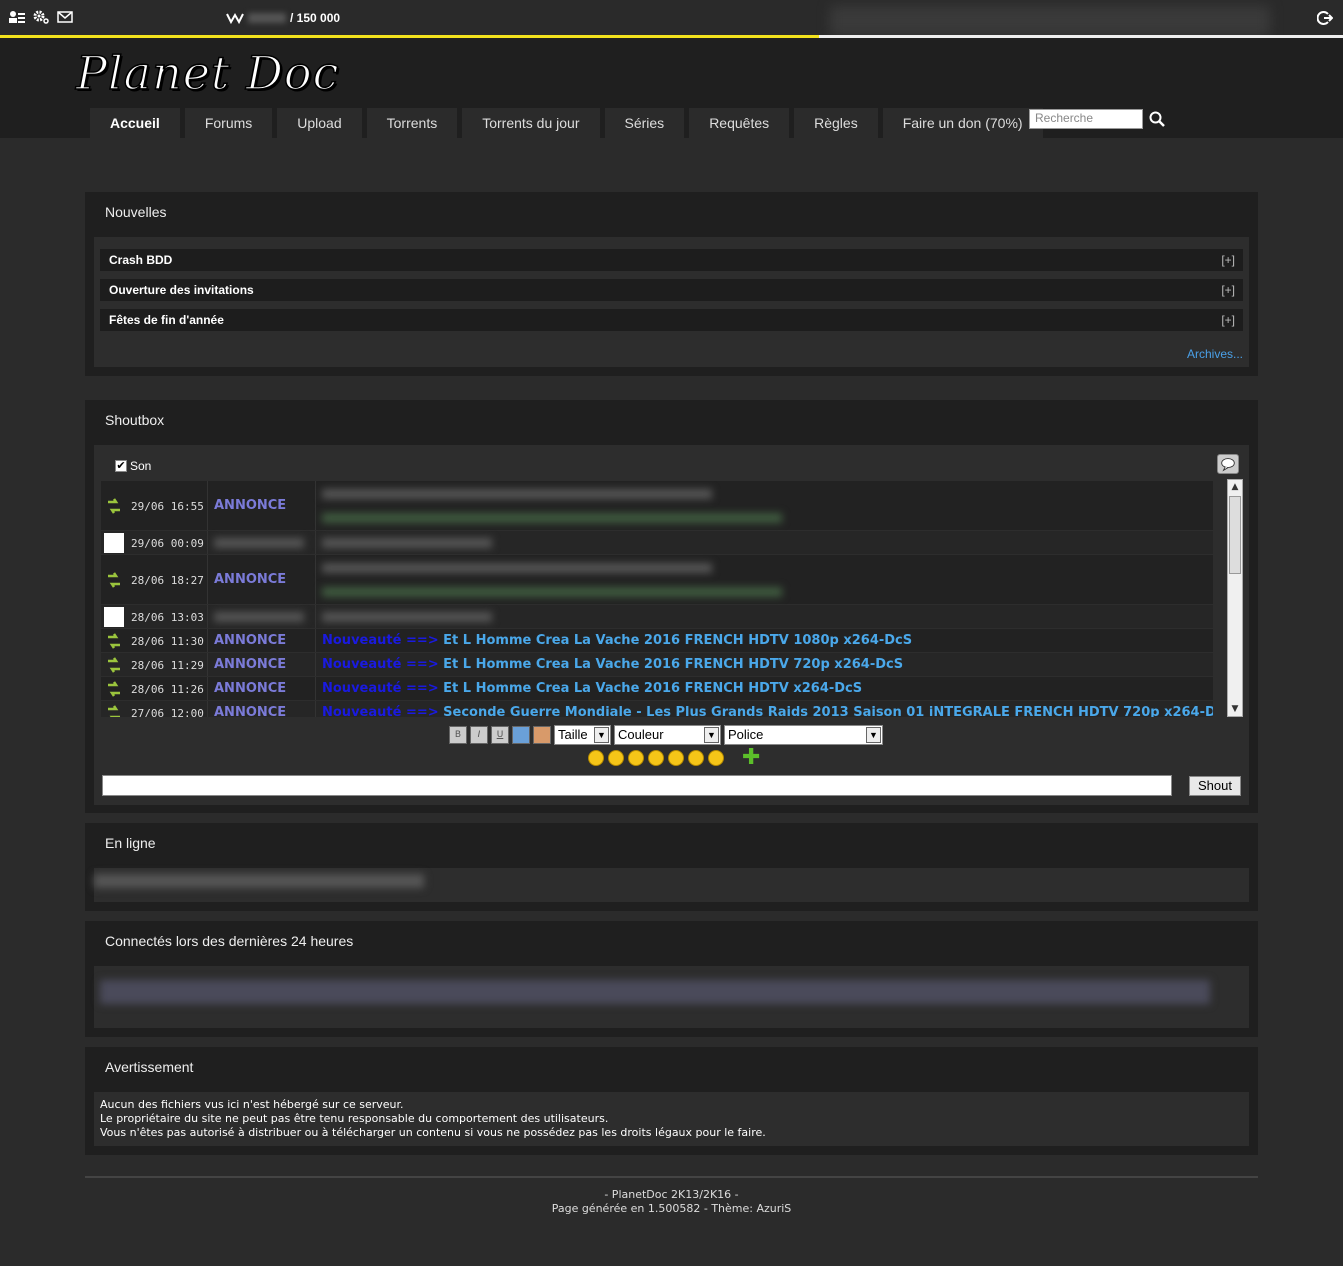 The image size is (1343, 1266). Describe the element at coordinates (1157, 119) in the screenshot. I see `search-icon` at that location.